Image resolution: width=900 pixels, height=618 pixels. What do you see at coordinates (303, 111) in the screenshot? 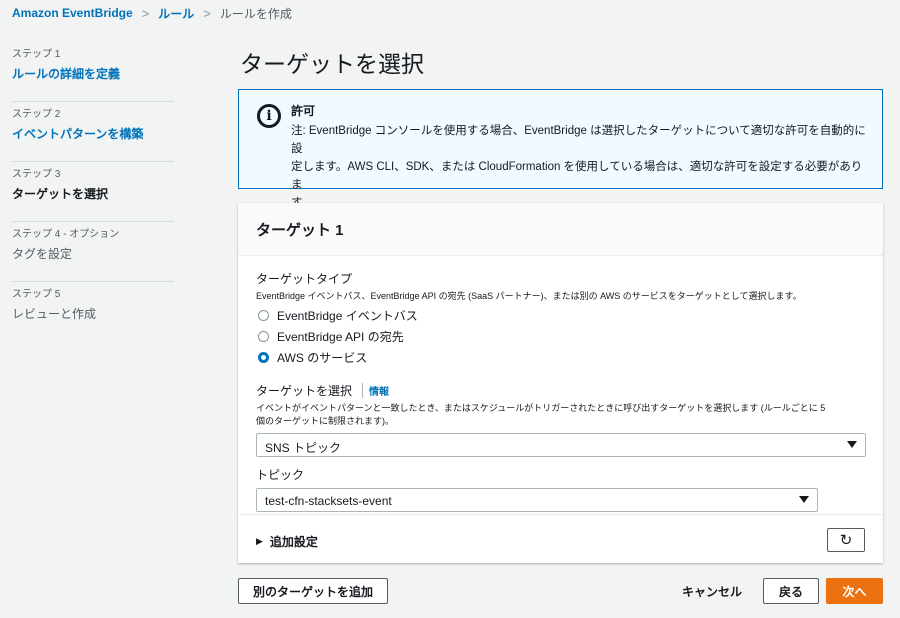
I see `alert-title: 許可` at bounding box center [303, 111].